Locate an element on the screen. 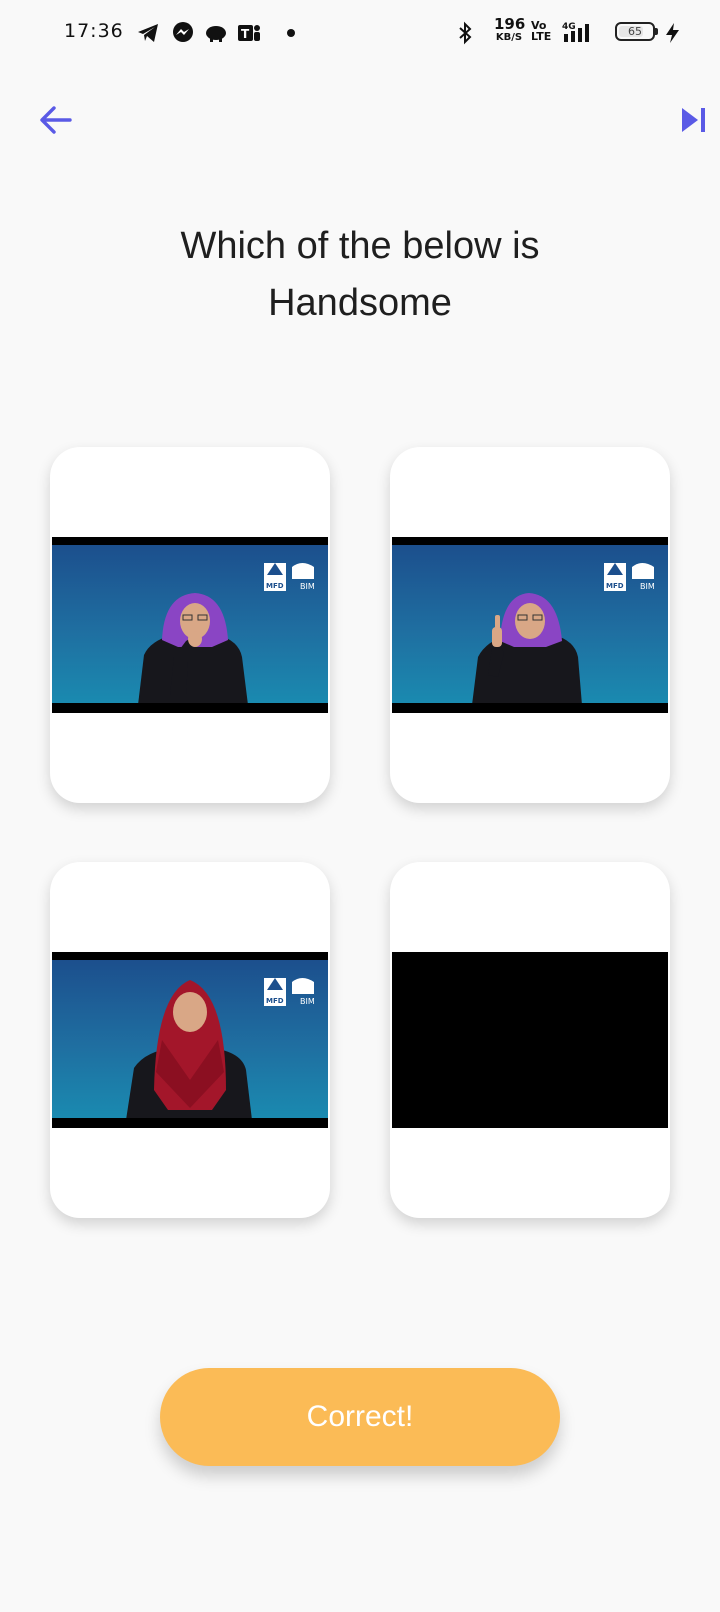 This screenshot has height=1612, width=720. skip-button is located at coordinates (695, 120).